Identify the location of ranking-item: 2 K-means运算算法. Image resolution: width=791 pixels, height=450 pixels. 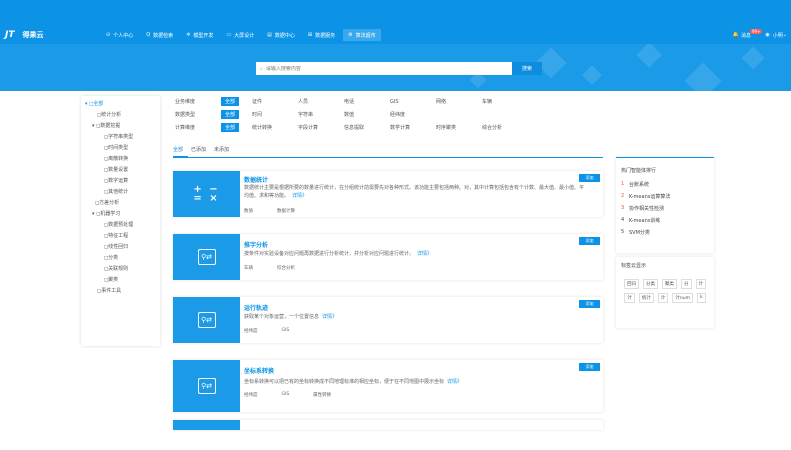
(665, 196).